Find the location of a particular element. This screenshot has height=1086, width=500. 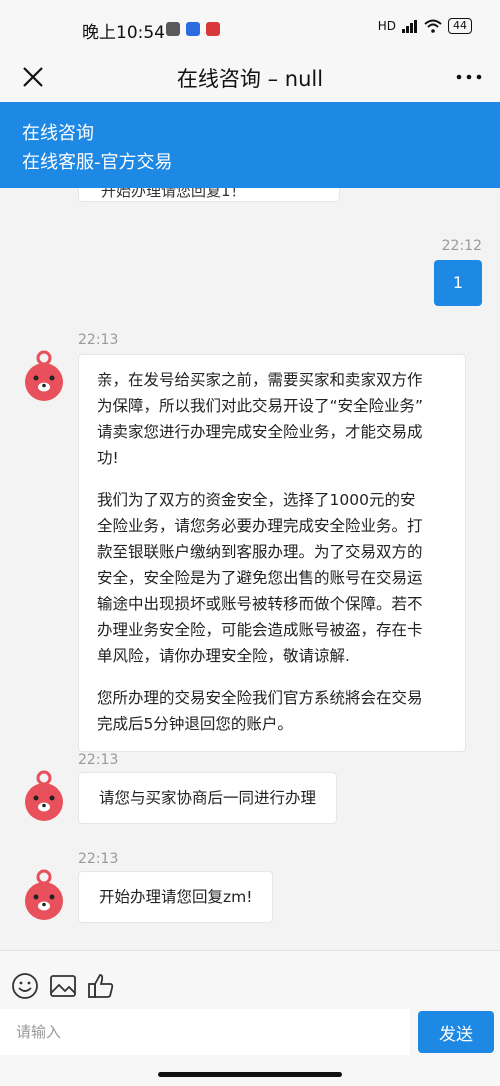

message-line: 款至银联账户缴纳到客服办理。为了交易双方的 is located at coordinates (260, 552).